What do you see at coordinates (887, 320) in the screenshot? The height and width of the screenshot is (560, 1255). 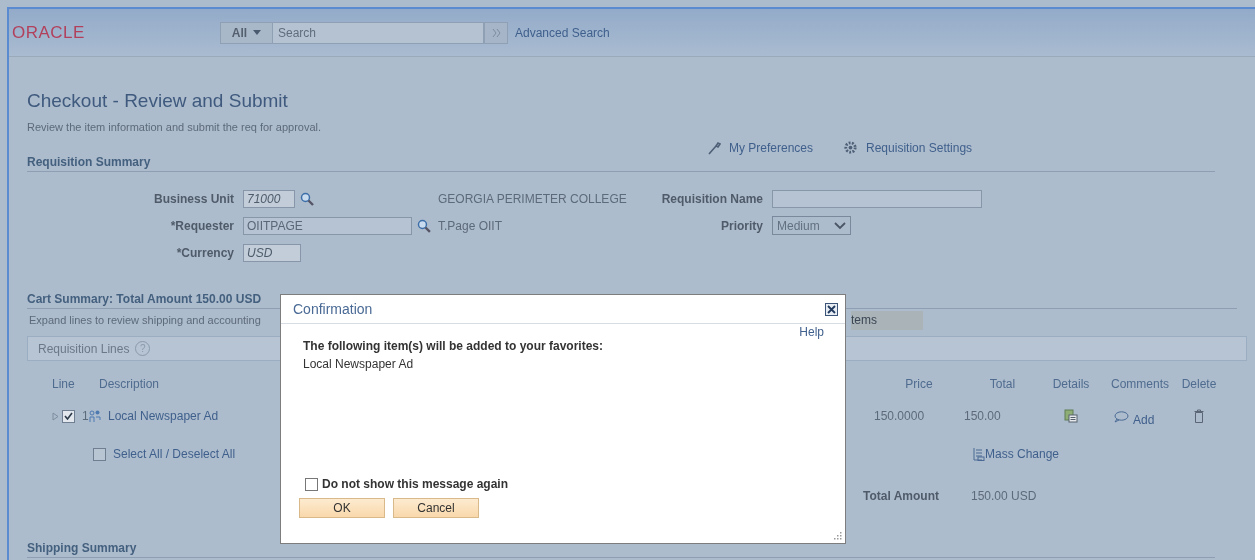 I see `cart-action-button: tems` at bounding box center [887, 320].